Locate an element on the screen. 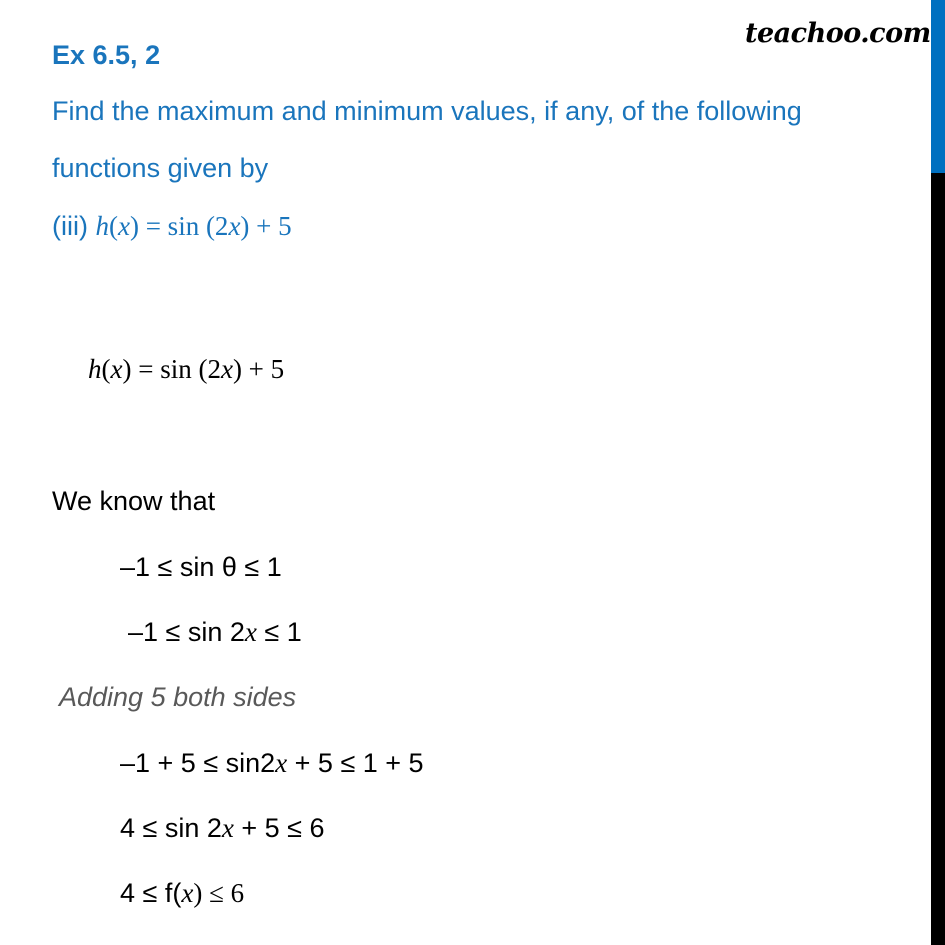 This screenshot has height=945, width=945. inequality-add-5: –1 + 5 ≤ sin2x + 5 ≤ 1 + 5 is located at coordinates (272, 763).